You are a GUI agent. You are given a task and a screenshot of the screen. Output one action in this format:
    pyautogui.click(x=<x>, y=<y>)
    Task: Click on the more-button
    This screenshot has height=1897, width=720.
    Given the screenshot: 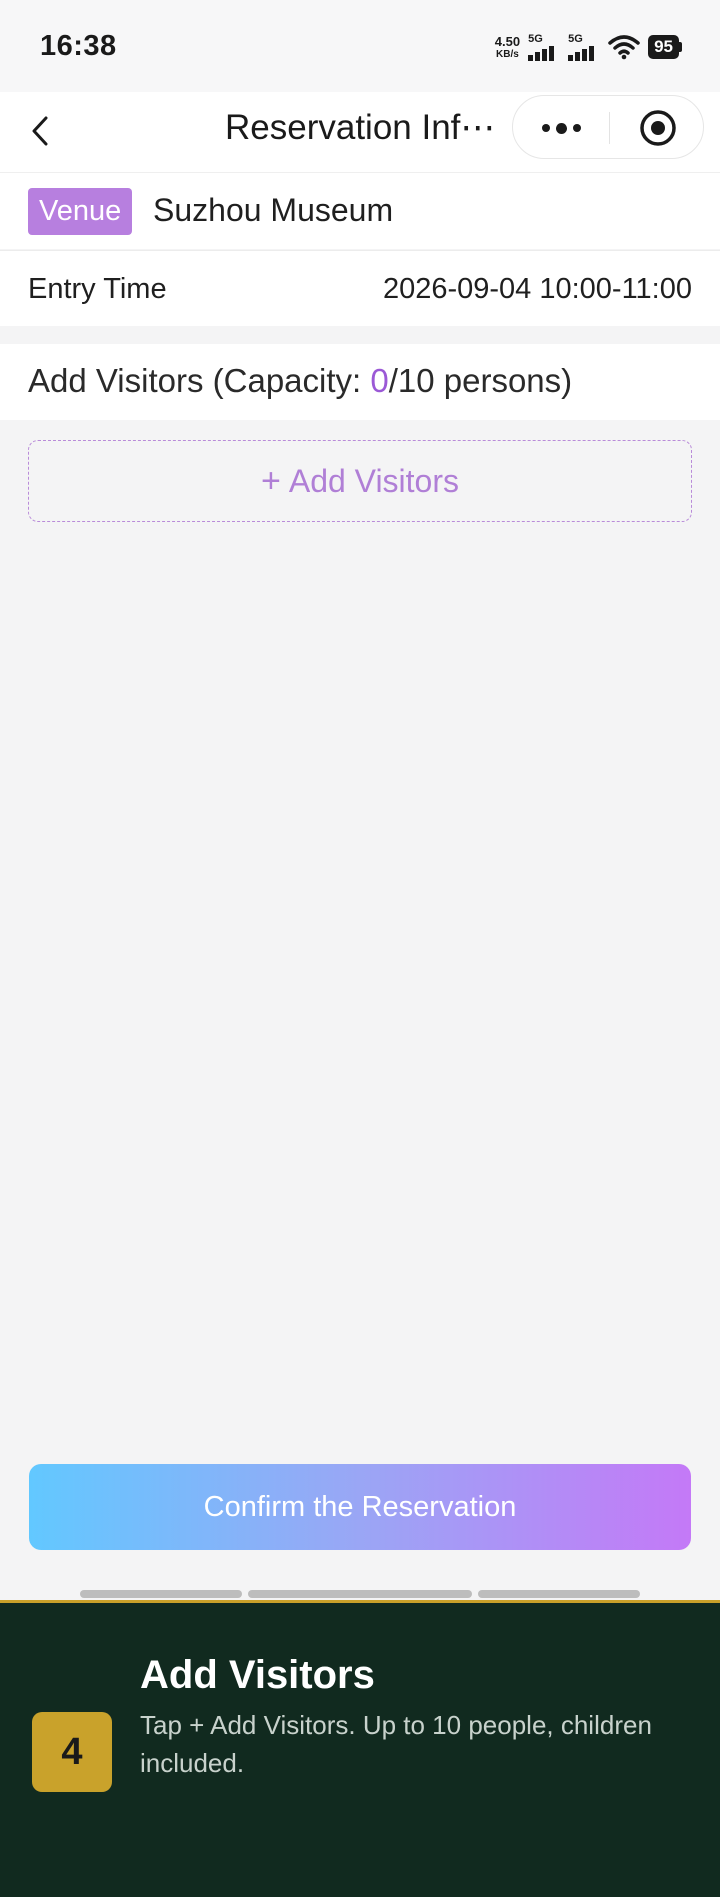 What is the action you would take?
    pyautogui.click(x=561, y=128)
    